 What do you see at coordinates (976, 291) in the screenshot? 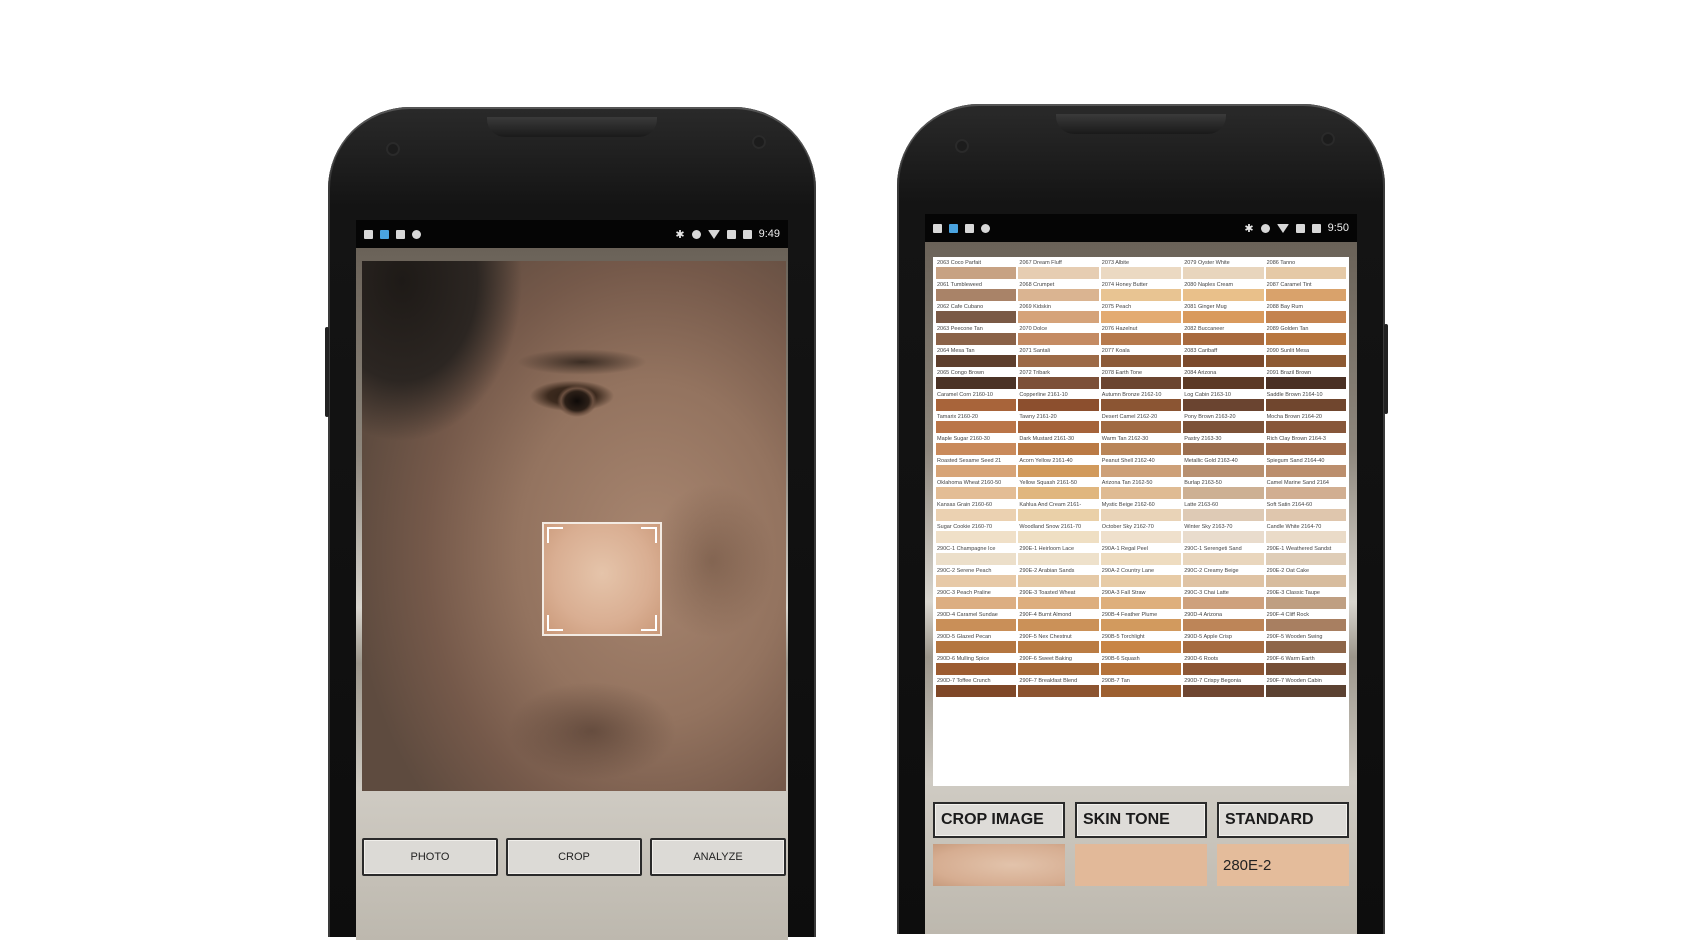
I see `color-swatch: 2061 Tumbleweed` at bounding box center [976, 291].